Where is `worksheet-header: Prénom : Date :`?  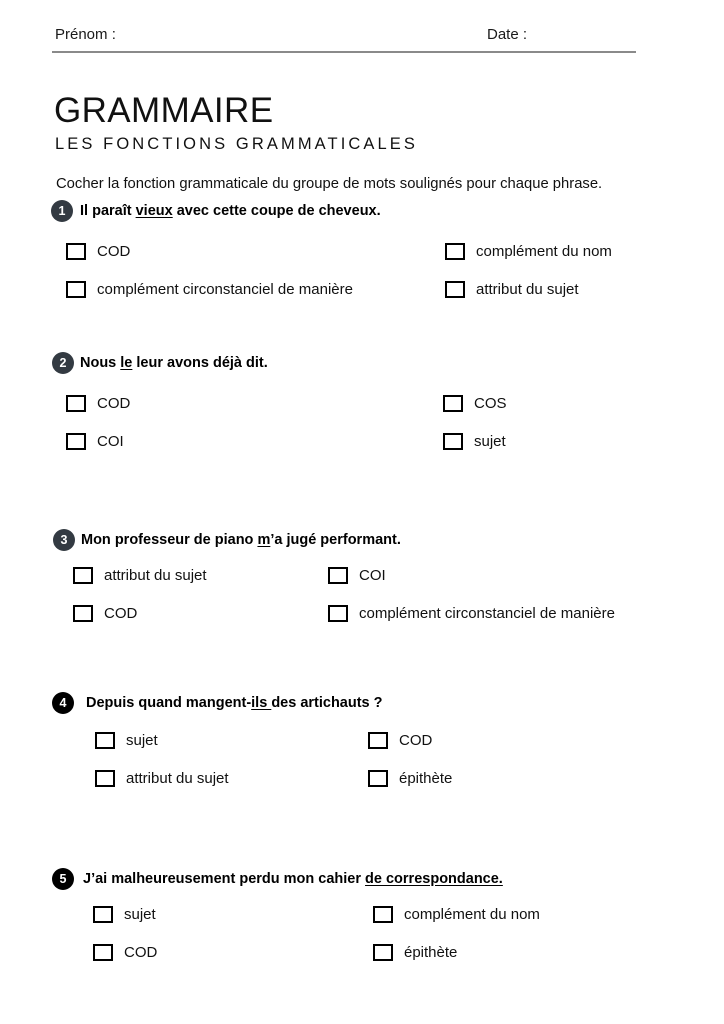 worksheet-header: Prénom : Date : is located at coordinates (344, 40).